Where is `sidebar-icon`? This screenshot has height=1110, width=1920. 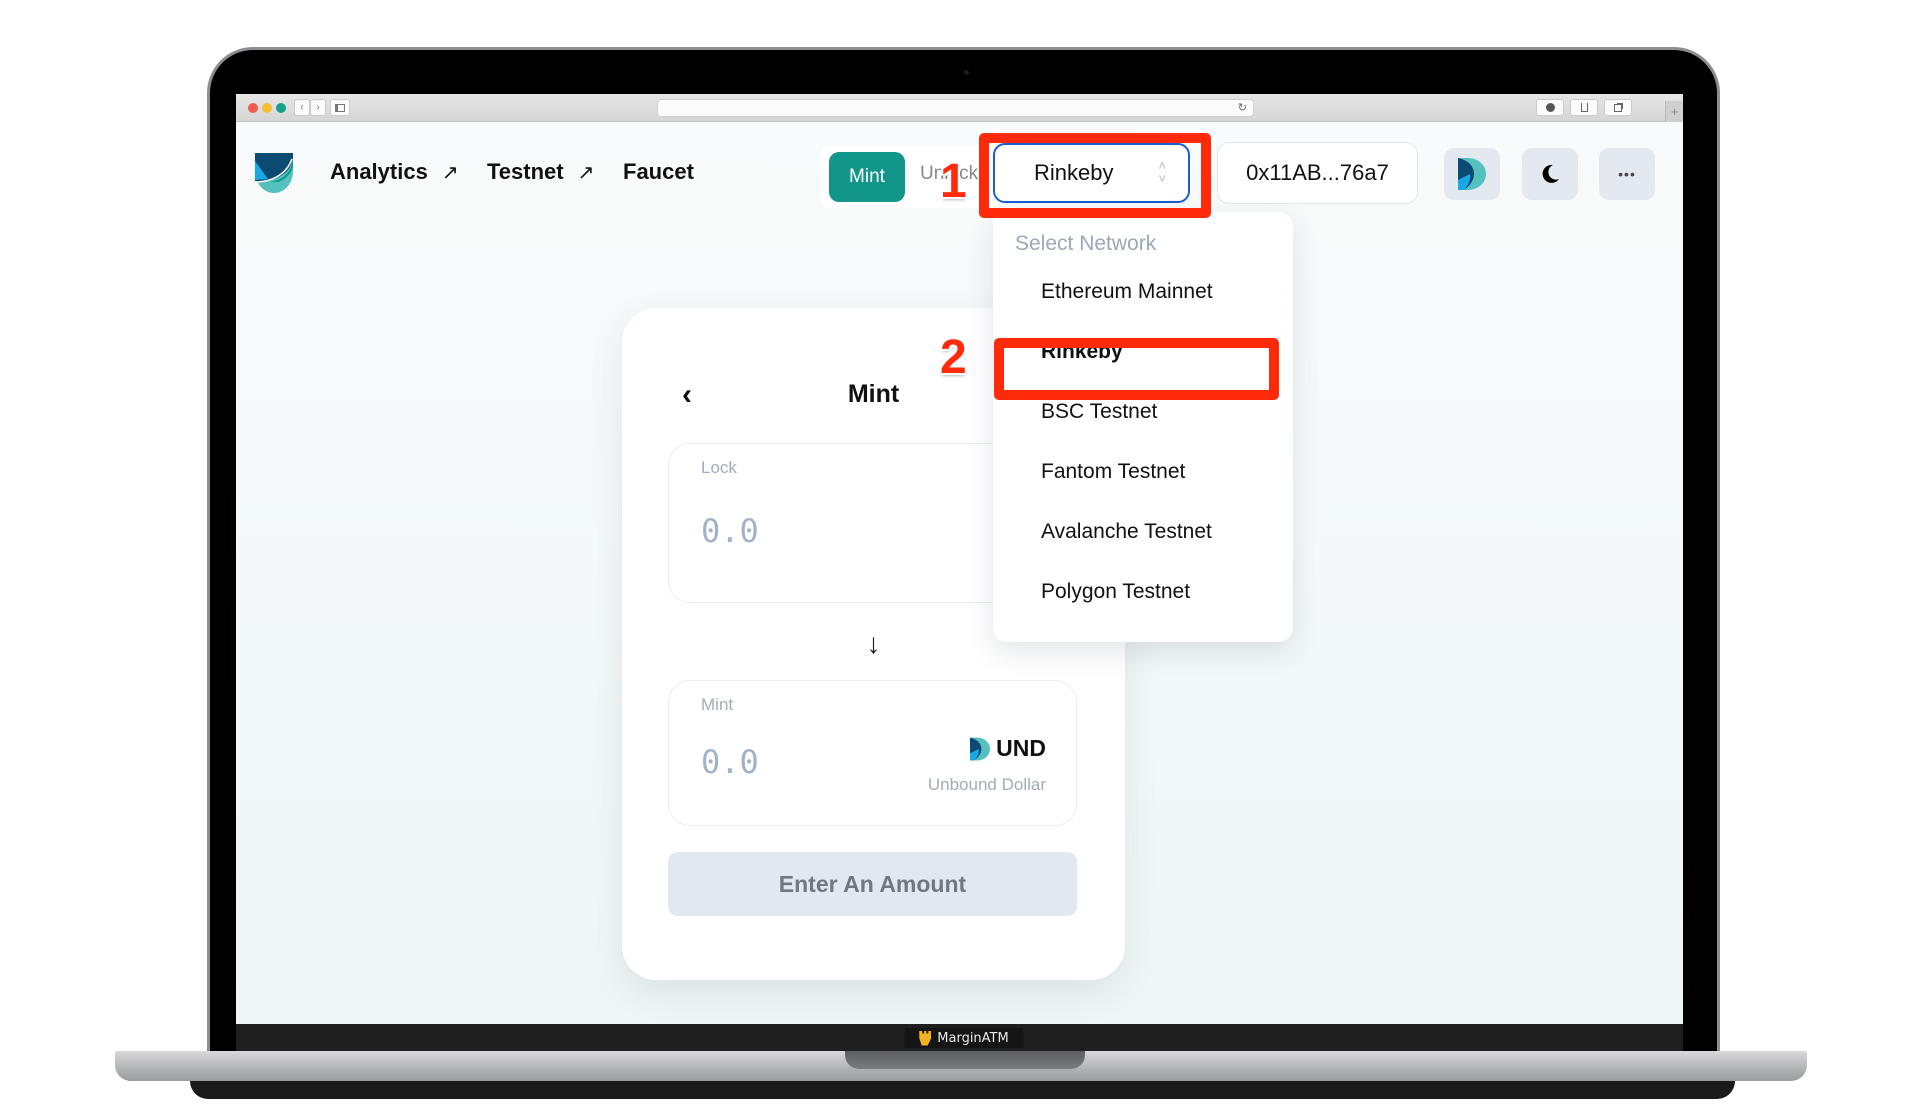 sidebar-icon is located at coordinates (340, 107).